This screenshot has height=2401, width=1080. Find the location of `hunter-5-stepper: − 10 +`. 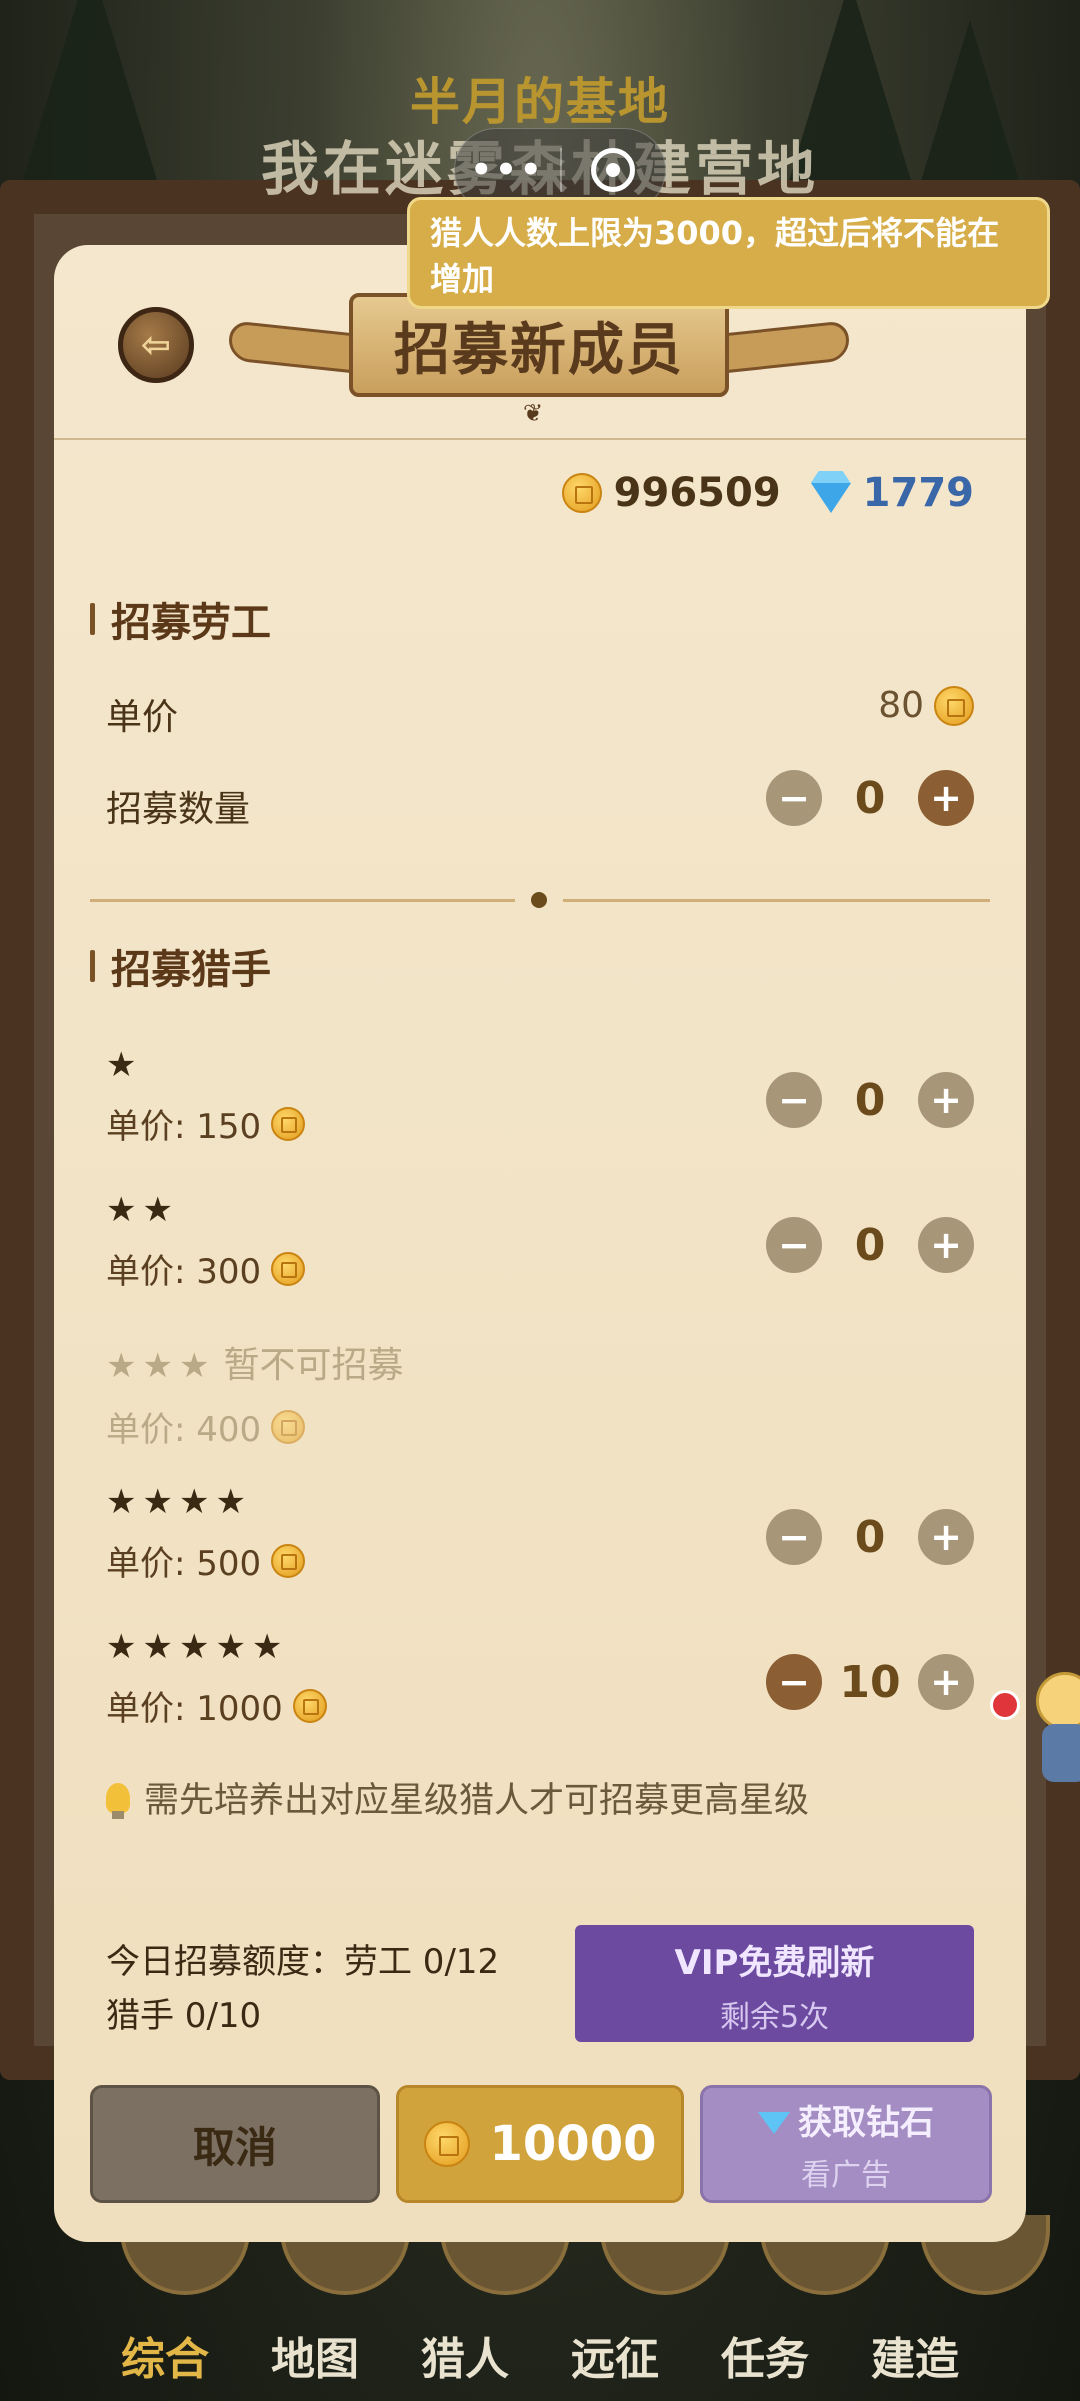

hunter-5-stepper: − 10 + is located at coordinates (870, 1682).